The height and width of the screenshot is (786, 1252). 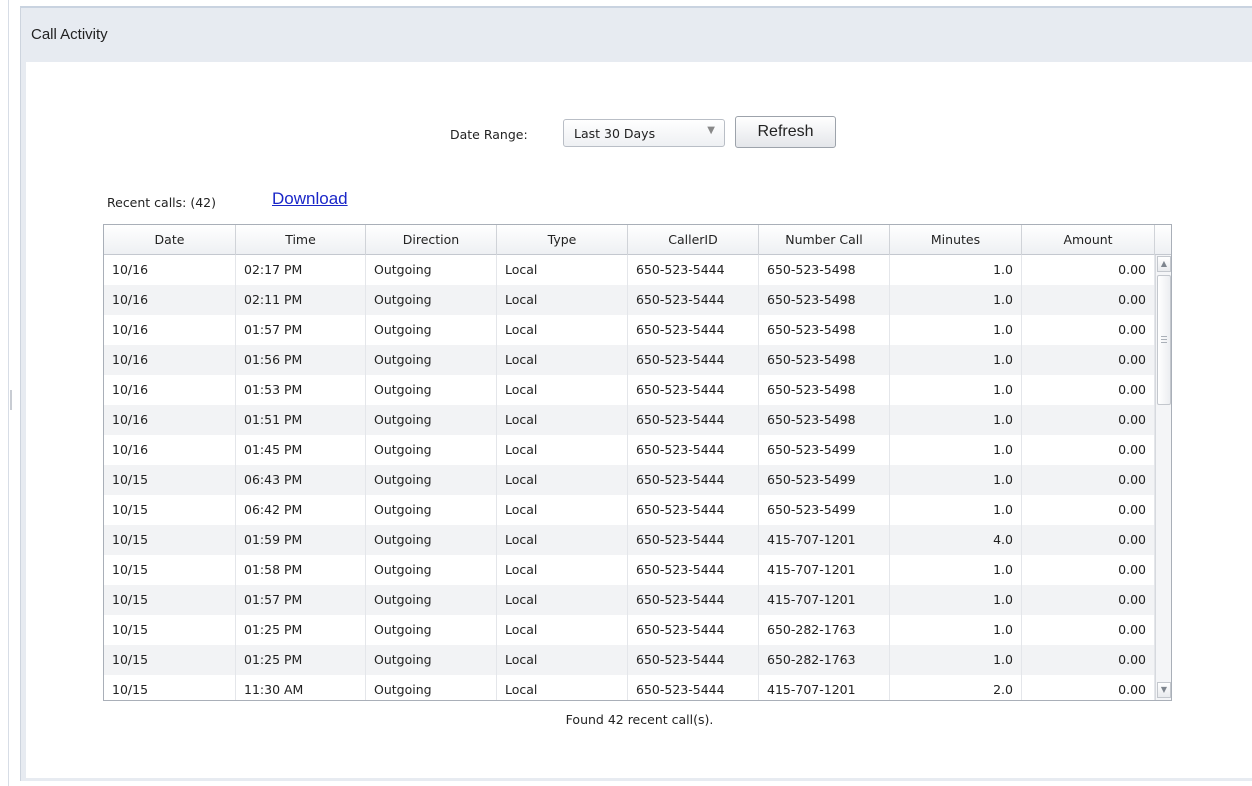 What do you see at coordinates (1164, 264) in the screenshot?
I see `arrow-up-icon: ▲` at bounding box center [1164, 264].